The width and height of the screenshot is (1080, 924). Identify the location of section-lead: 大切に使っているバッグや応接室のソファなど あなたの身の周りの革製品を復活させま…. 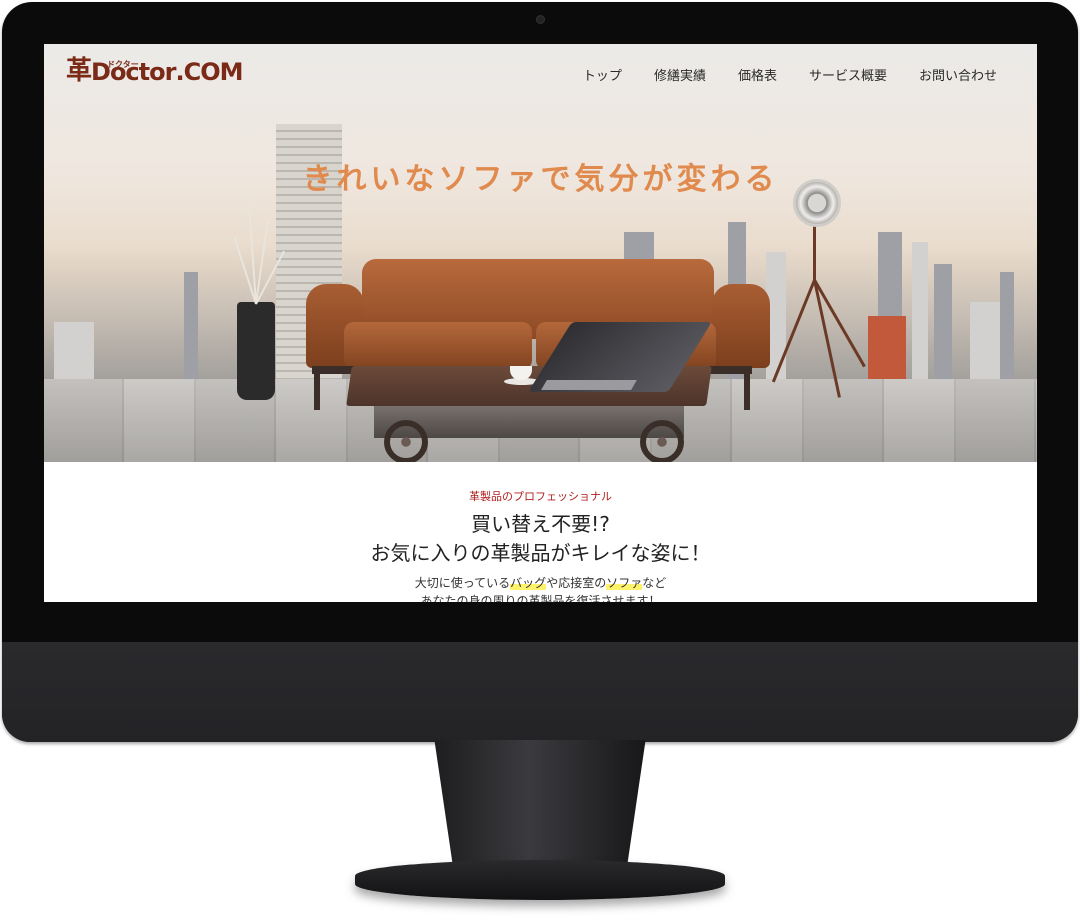
(540, 589).